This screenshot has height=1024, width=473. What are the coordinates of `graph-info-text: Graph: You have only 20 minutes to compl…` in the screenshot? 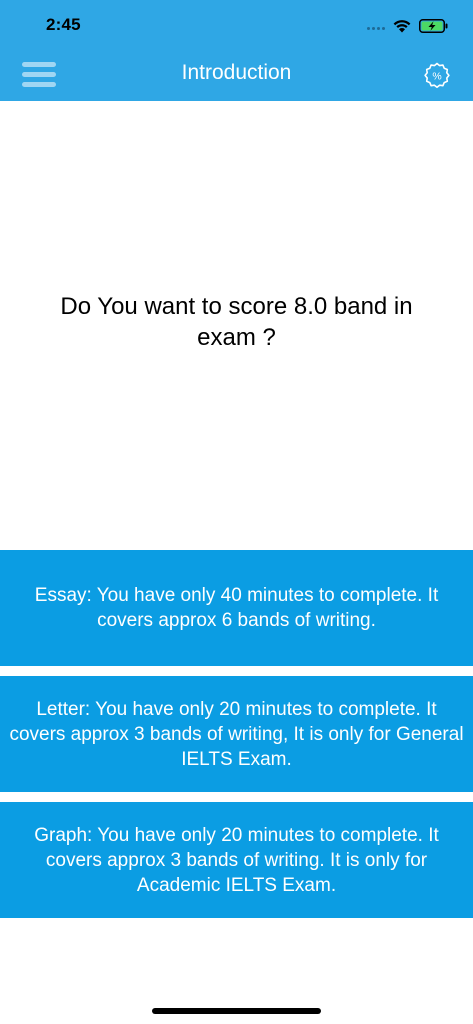 It's located at (236, 860).